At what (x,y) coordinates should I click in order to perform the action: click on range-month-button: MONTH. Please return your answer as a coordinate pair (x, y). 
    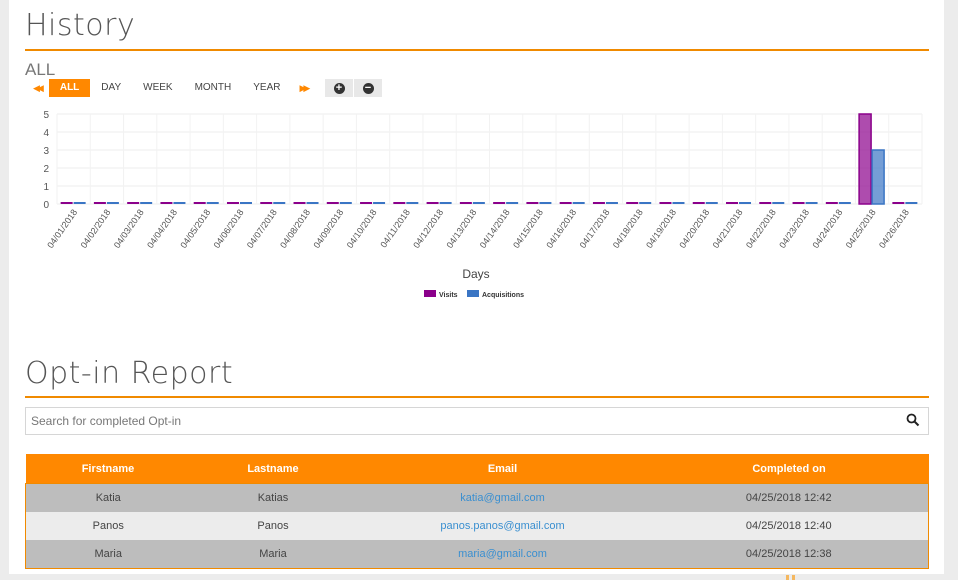
    Looking at the image, I should click on (213, 88).